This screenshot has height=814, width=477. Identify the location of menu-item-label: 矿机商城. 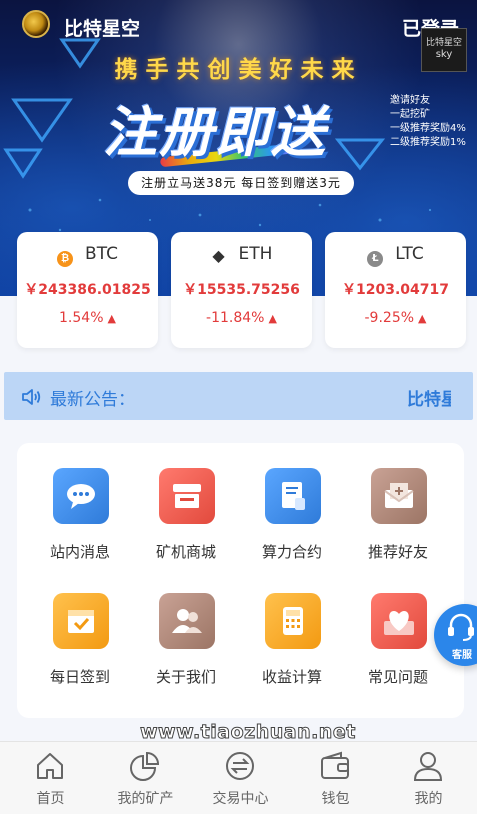
(185, 552).